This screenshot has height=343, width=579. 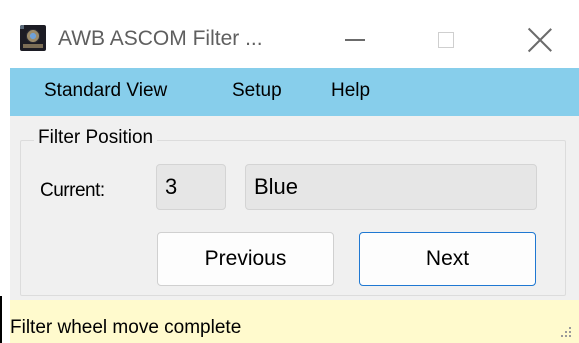 What do you see at coordinates (96, 138) in the screenshot?
I see `filter-position-title: Filter Position` at bounding box center [96, 138].